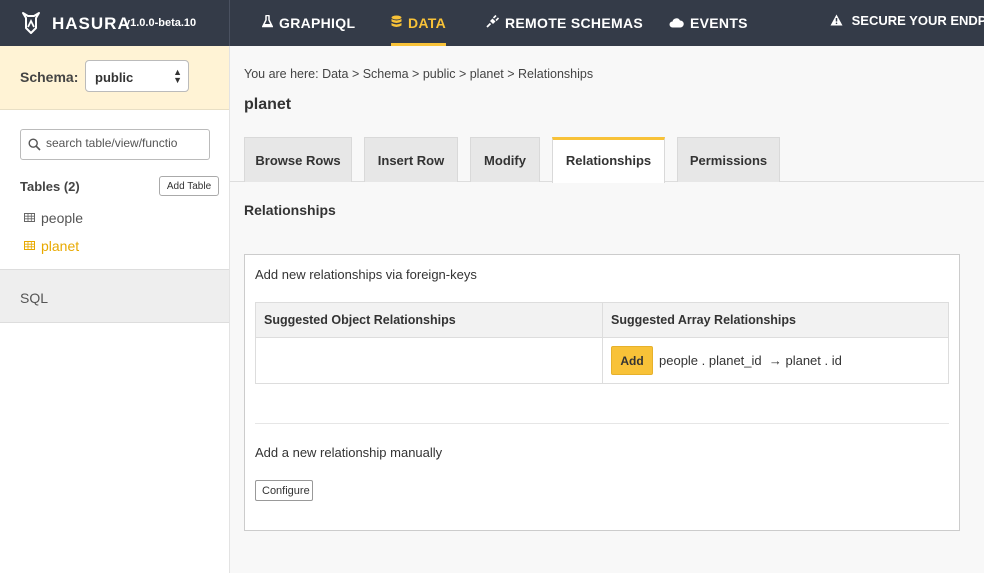 The width and height of the screenshot is (984, 573). I want to click on secure-endpoint-label: SECURE YOUR ENDPOI, so click(917, 20).